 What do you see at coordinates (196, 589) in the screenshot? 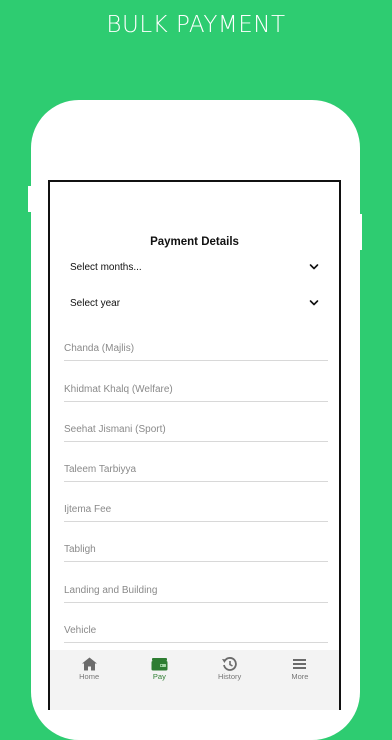
I see `landing-building-field: Landing and Building` at bounding box center [196, 589].